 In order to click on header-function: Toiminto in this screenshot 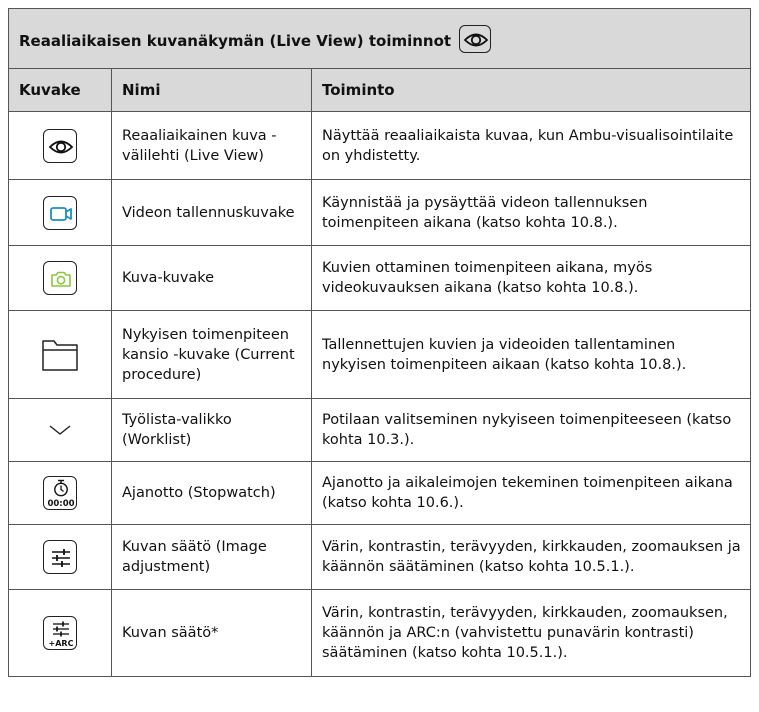, I will do `click(531, 90)`.